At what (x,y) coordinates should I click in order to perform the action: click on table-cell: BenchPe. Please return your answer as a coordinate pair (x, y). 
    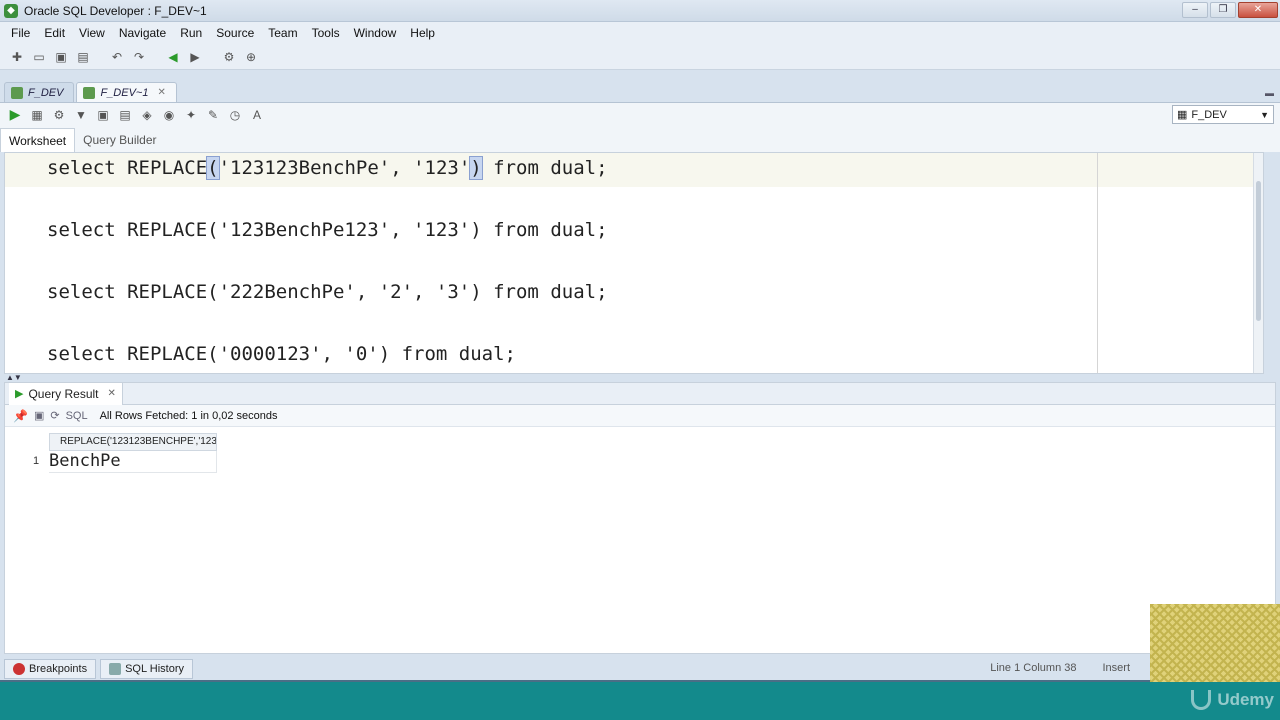
    Looking at the image, I should click on (133, 462).